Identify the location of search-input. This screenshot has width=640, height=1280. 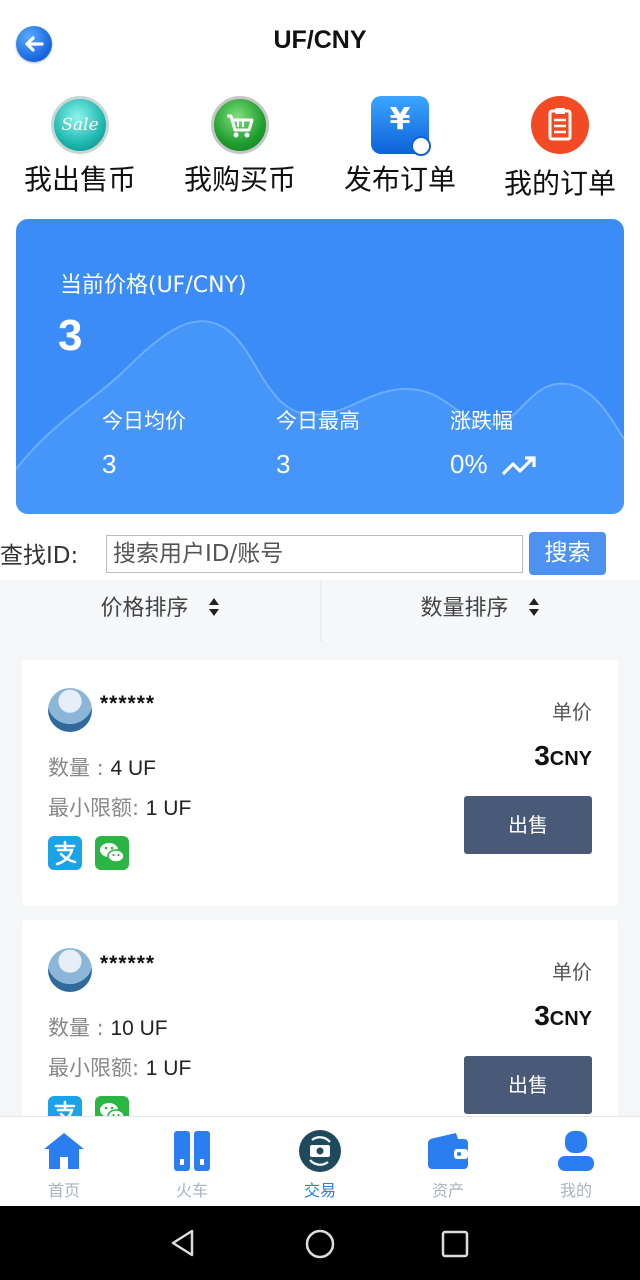
(314, 554).